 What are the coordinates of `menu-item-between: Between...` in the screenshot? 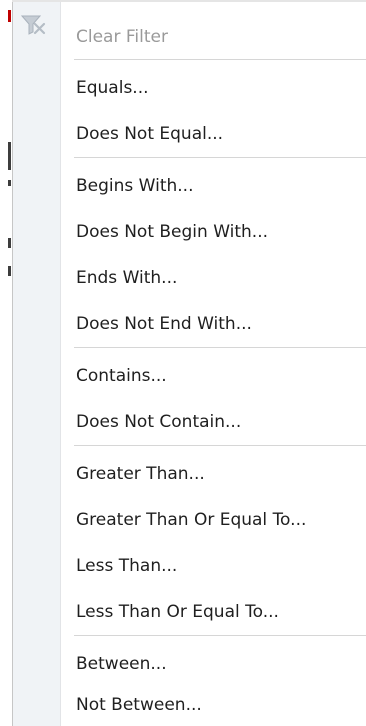 It's located at (213, 664).